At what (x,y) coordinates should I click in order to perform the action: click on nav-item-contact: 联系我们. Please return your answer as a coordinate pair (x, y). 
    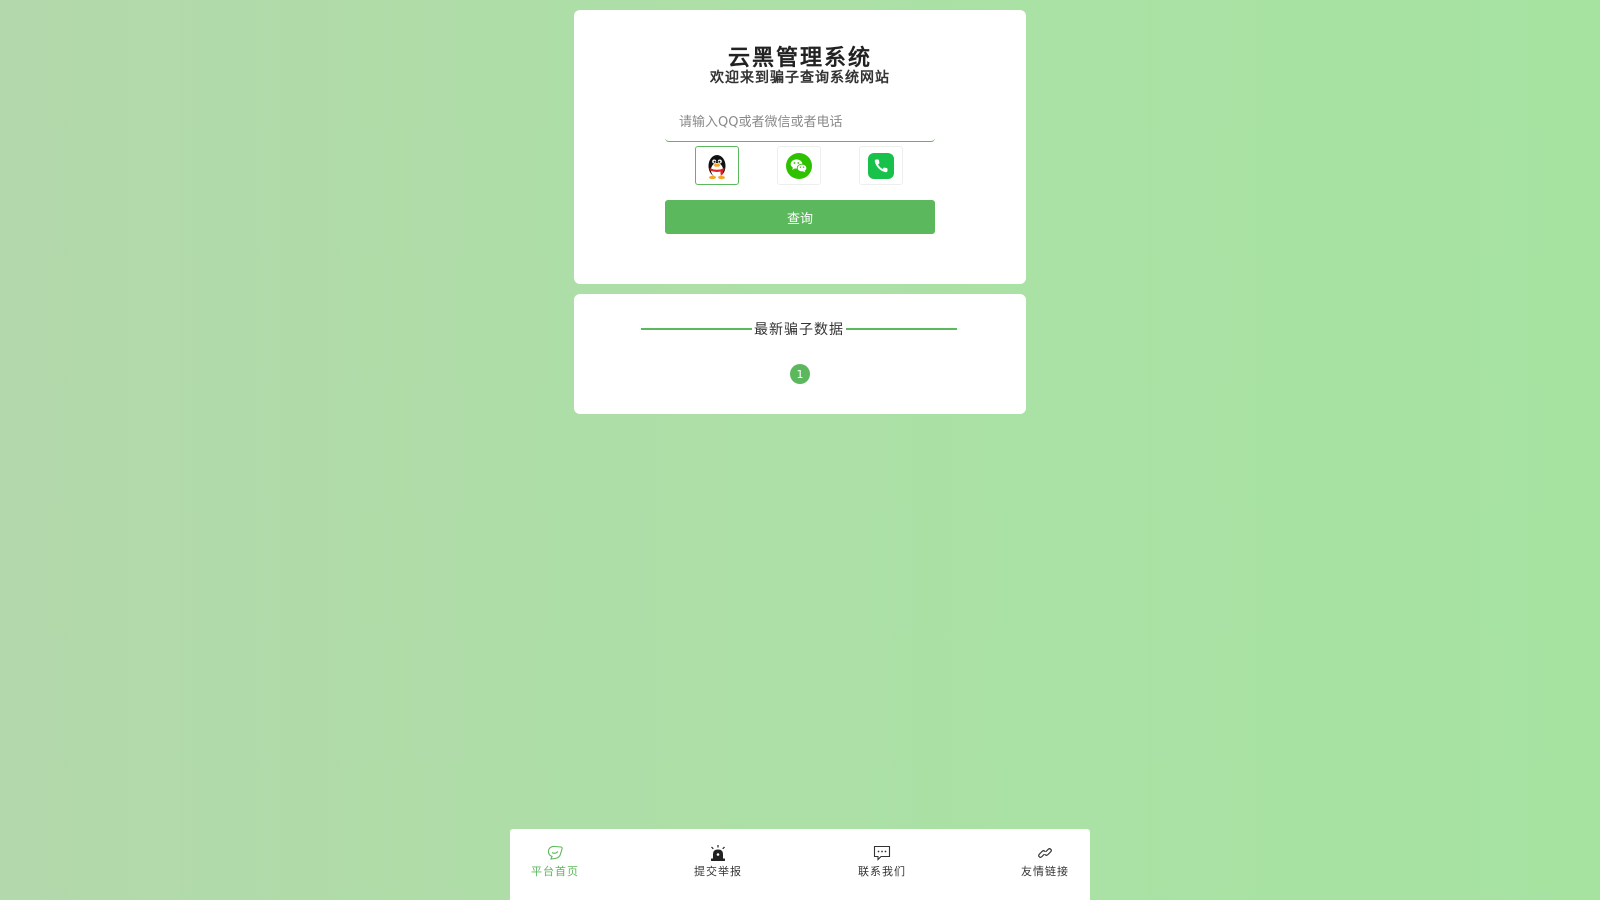
    Looking at the image, I should click on (882, 865).